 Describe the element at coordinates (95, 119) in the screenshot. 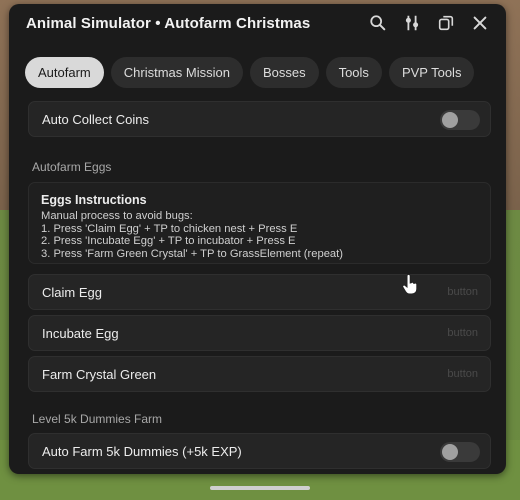

I see `row-label: Auto Collect Coins` at that location.